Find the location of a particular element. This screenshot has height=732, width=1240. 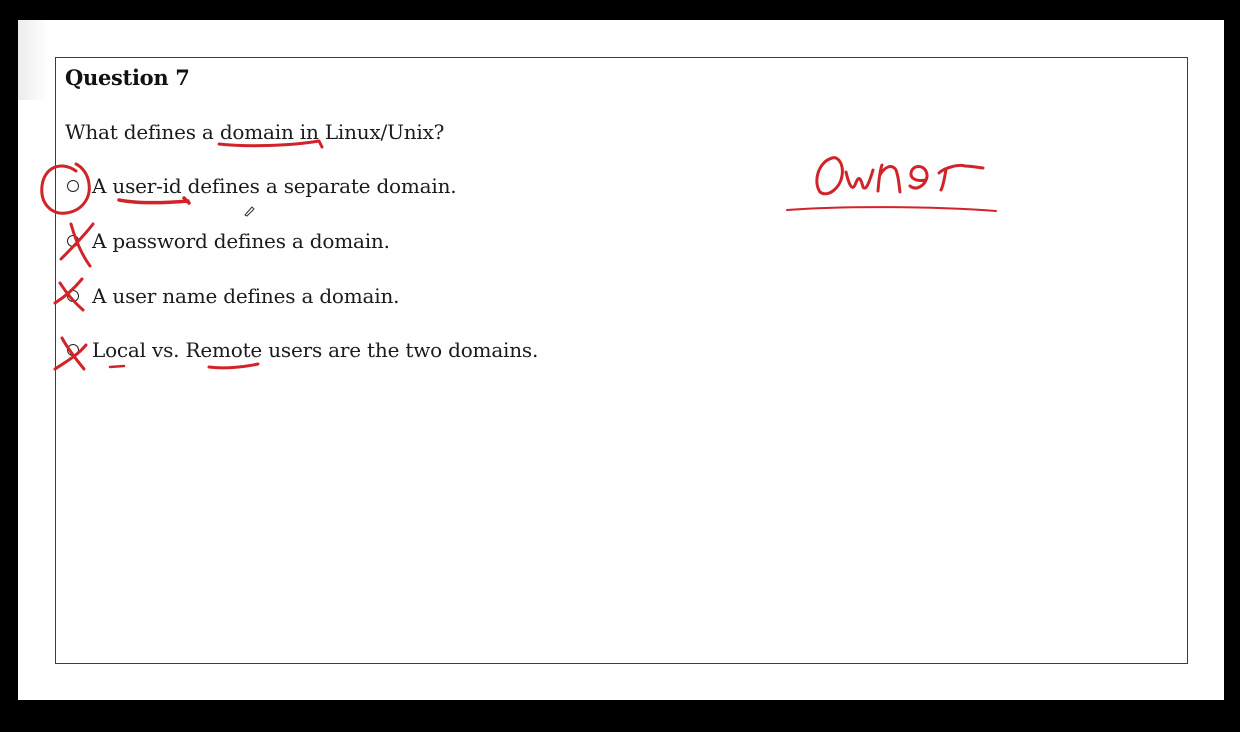

option-label: A password defines a domain. is located at coordinates (241, 241).